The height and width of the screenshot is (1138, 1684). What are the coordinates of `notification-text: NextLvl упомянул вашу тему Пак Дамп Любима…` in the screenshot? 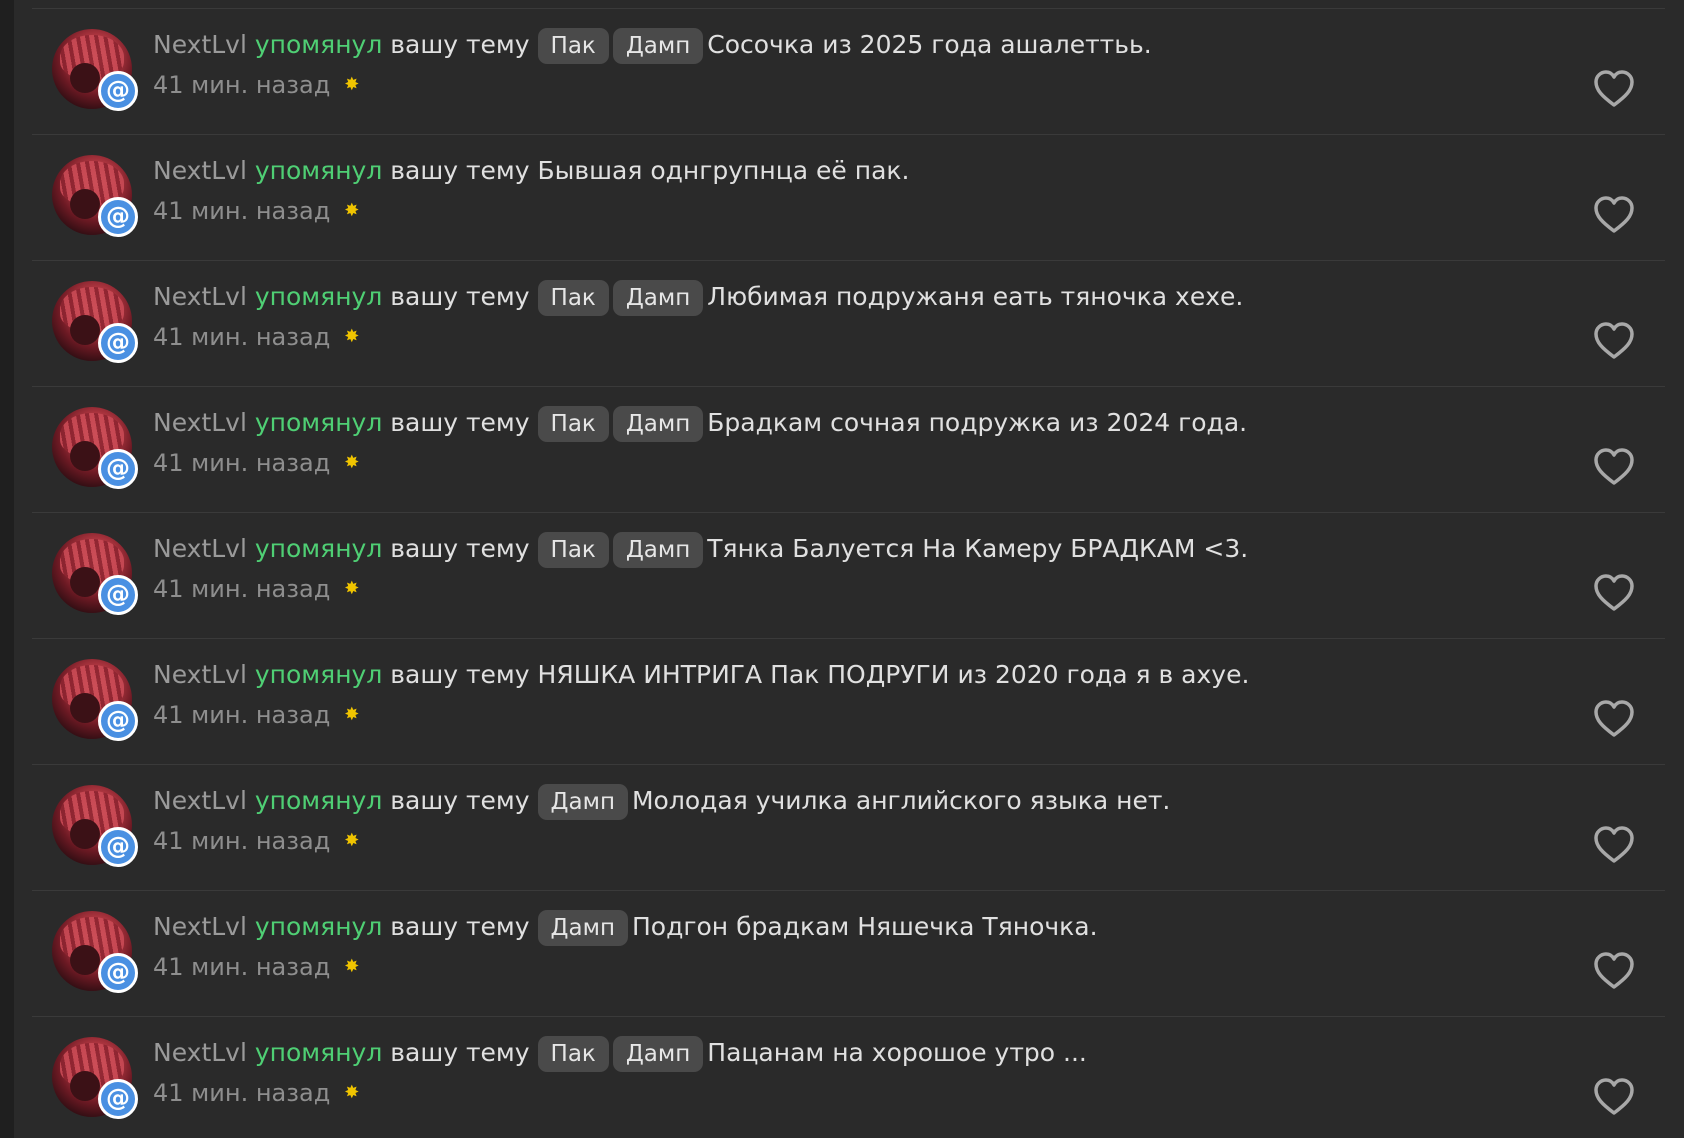 It's located at (698, 297).